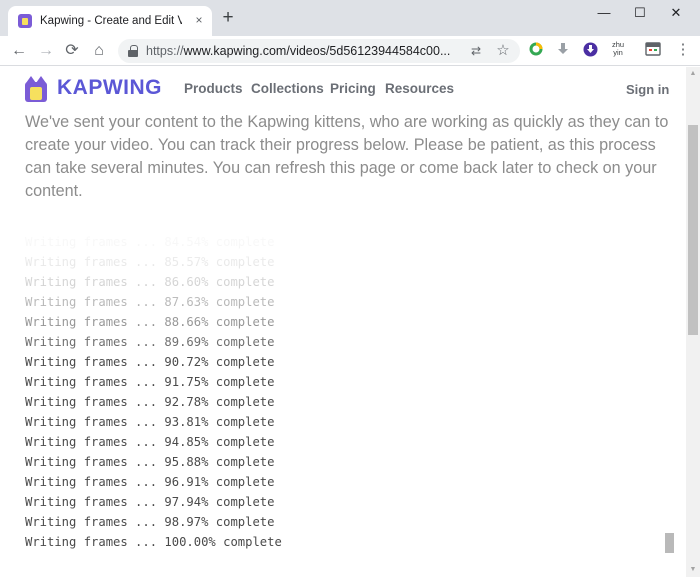 This screenshot has height=577, width=700. Describe the element at coordinates (604, 13) in the screenshot. I see `minimize-button: —` at that location.